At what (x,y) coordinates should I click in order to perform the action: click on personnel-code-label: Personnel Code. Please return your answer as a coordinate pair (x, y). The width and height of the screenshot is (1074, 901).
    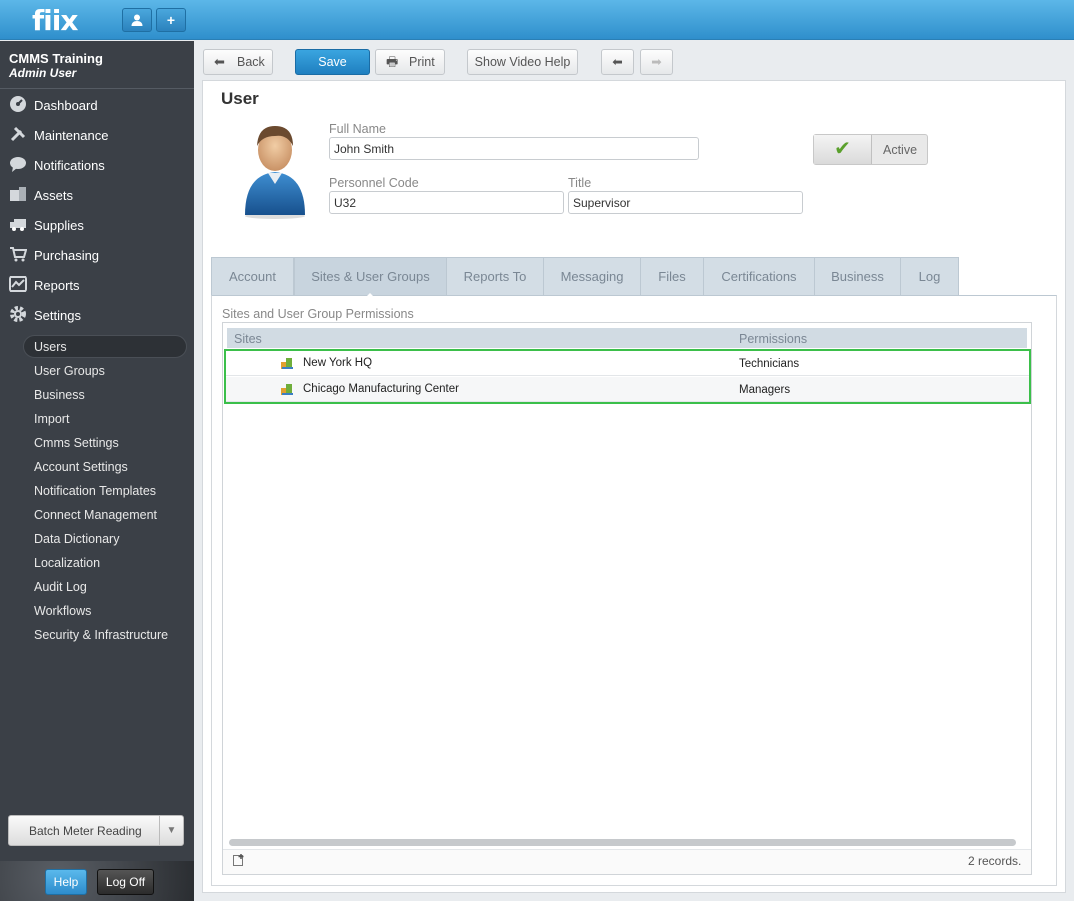
    Looking at the image, I should click on (374, 183).